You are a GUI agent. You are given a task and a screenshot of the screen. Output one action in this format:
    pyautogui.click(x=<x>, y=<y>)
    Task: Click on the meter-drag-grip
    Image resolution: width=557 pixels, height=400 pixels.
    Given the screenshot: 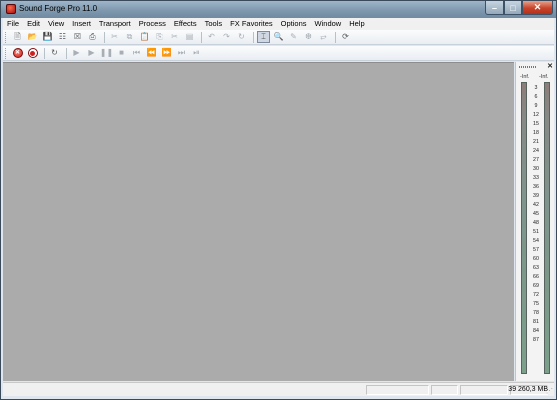 What is the action you would take?
    pyautogui.click(x=527, y=67)
    